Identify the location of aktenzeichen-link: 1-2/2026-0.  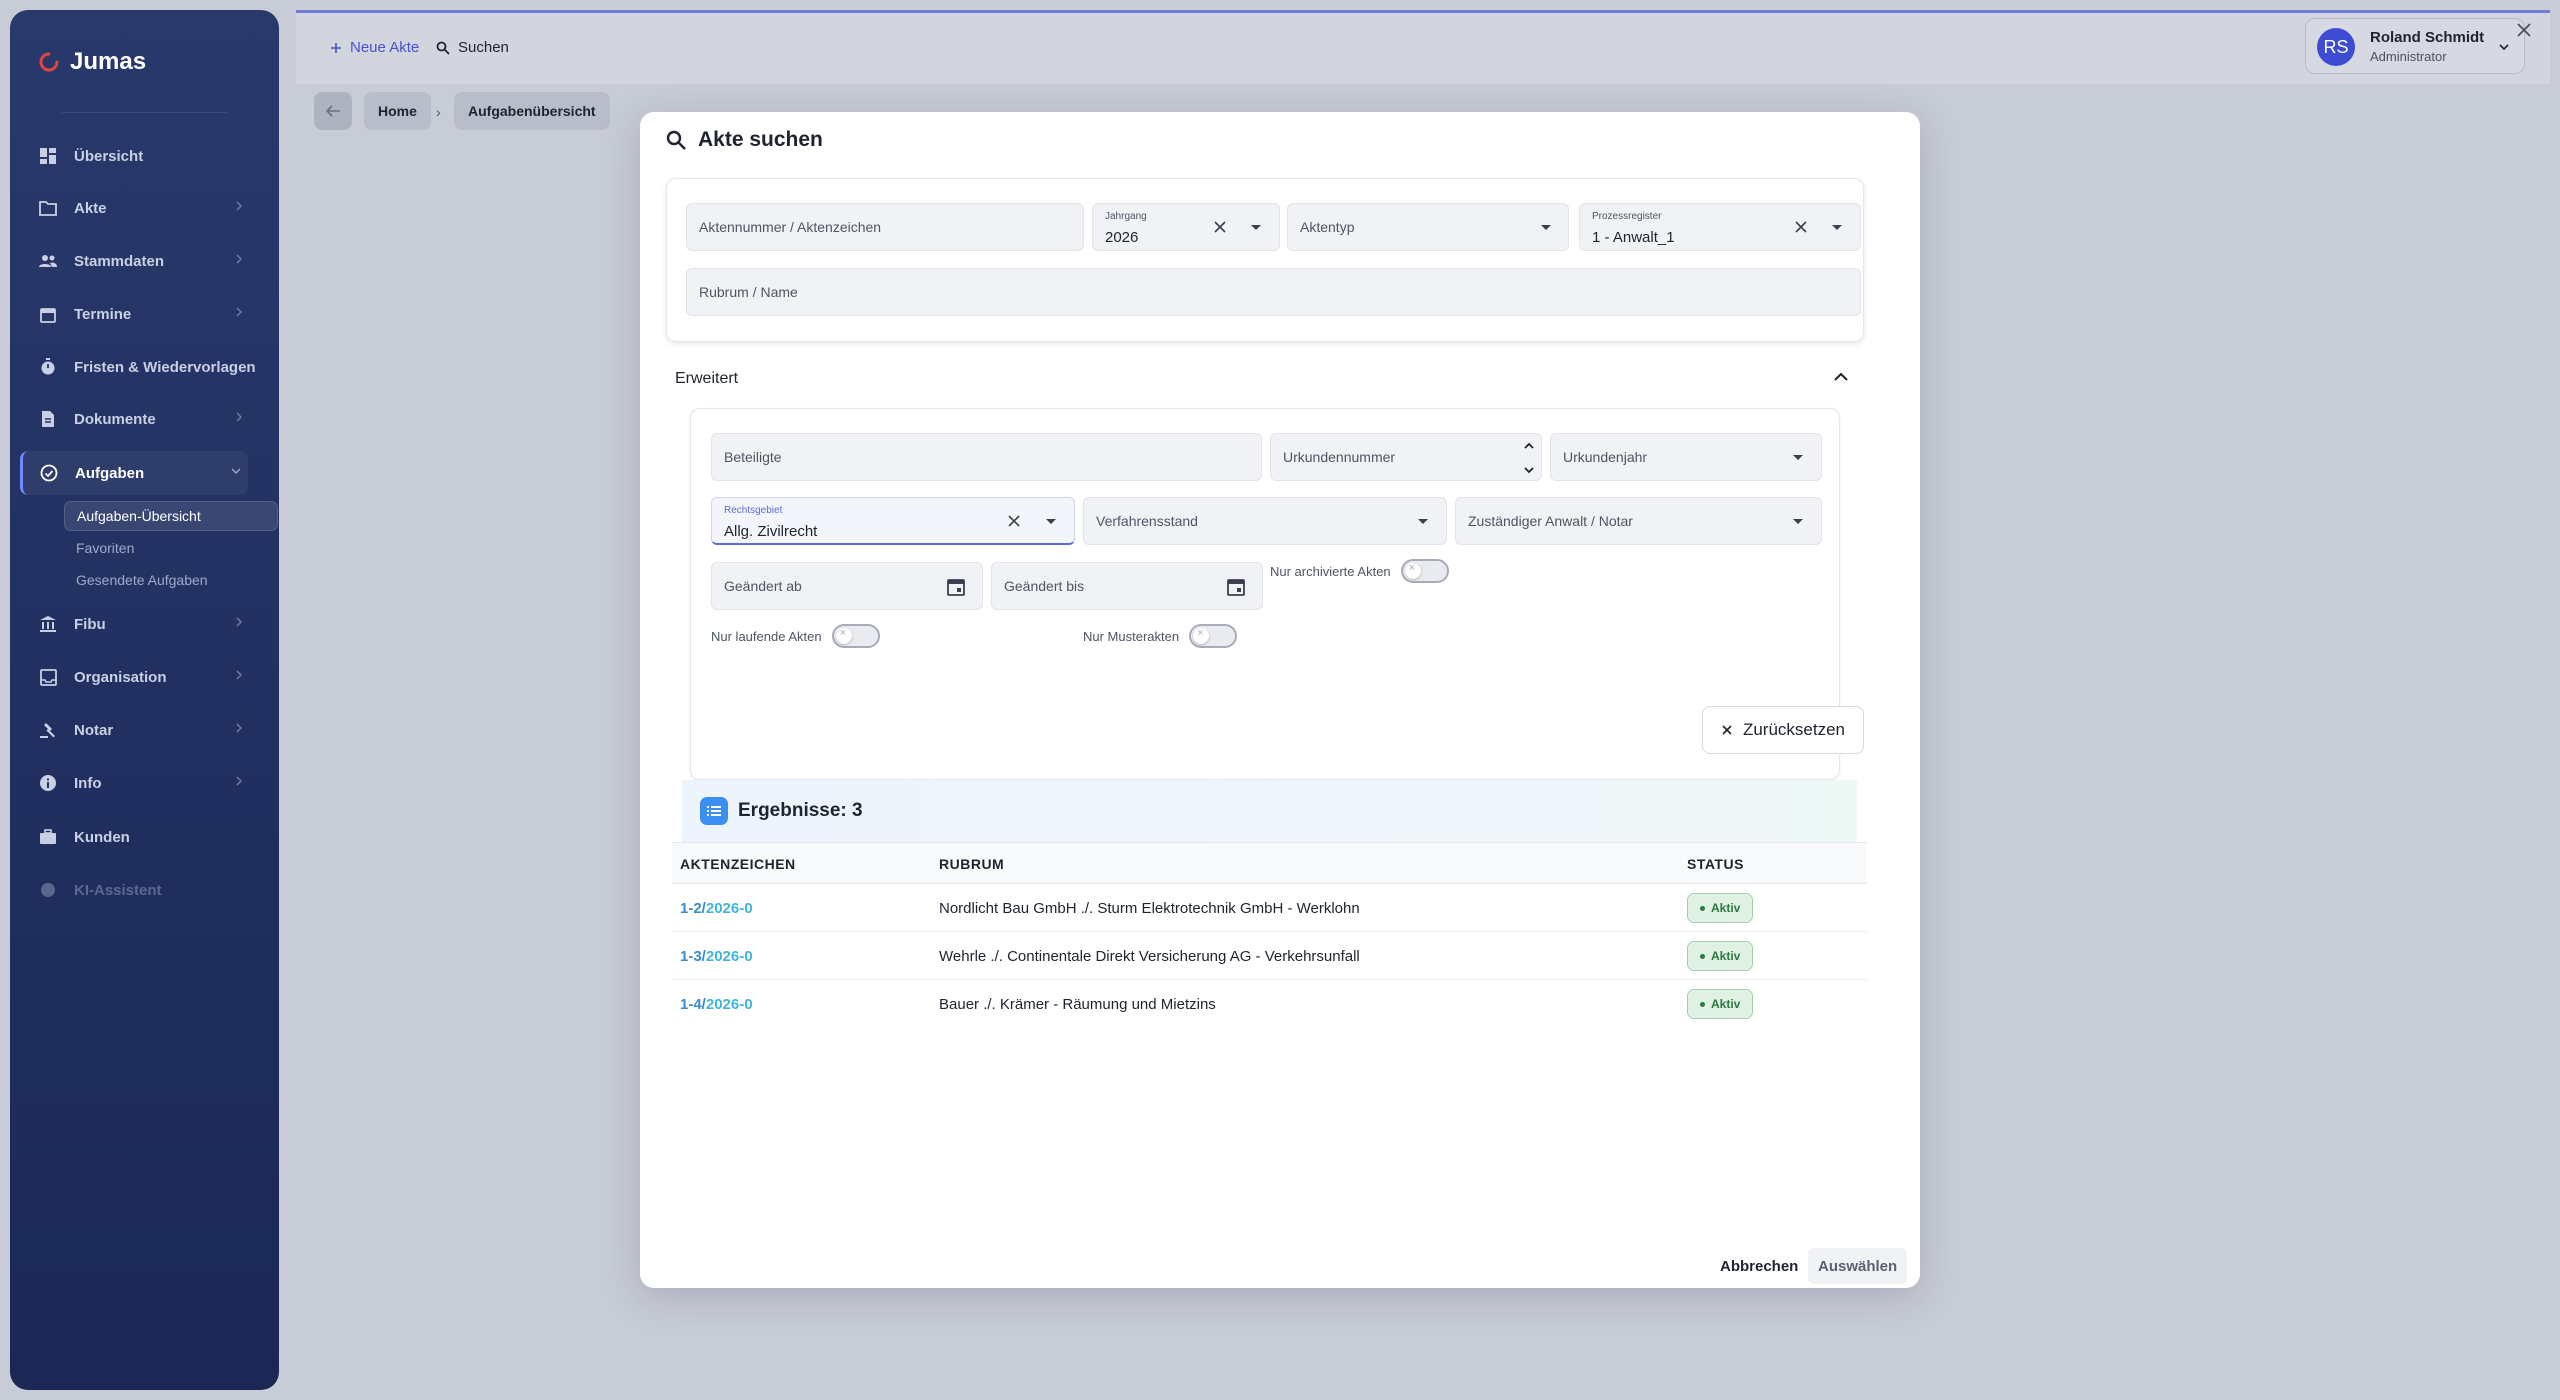
(716, 908).